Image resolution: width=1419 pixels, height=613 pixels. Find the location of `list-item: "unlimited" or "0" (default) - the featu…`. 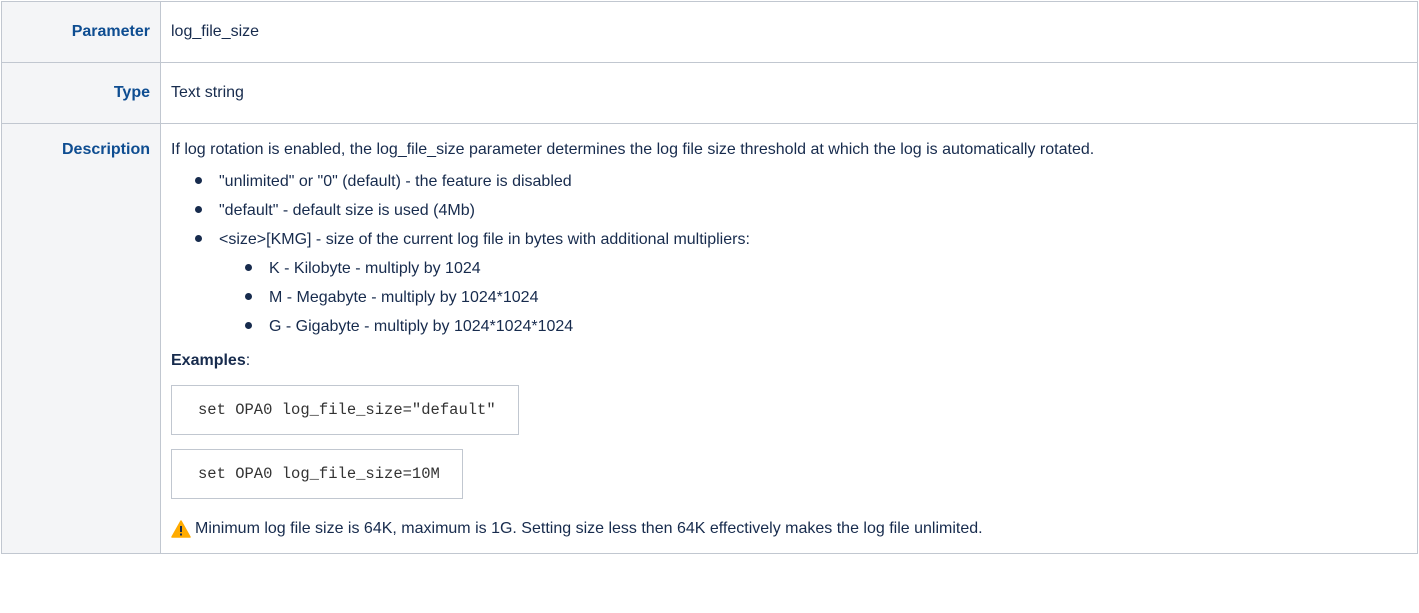

list-item: "unlimited" or "0" (default) - the featu… is located at coordinates (801, 182).